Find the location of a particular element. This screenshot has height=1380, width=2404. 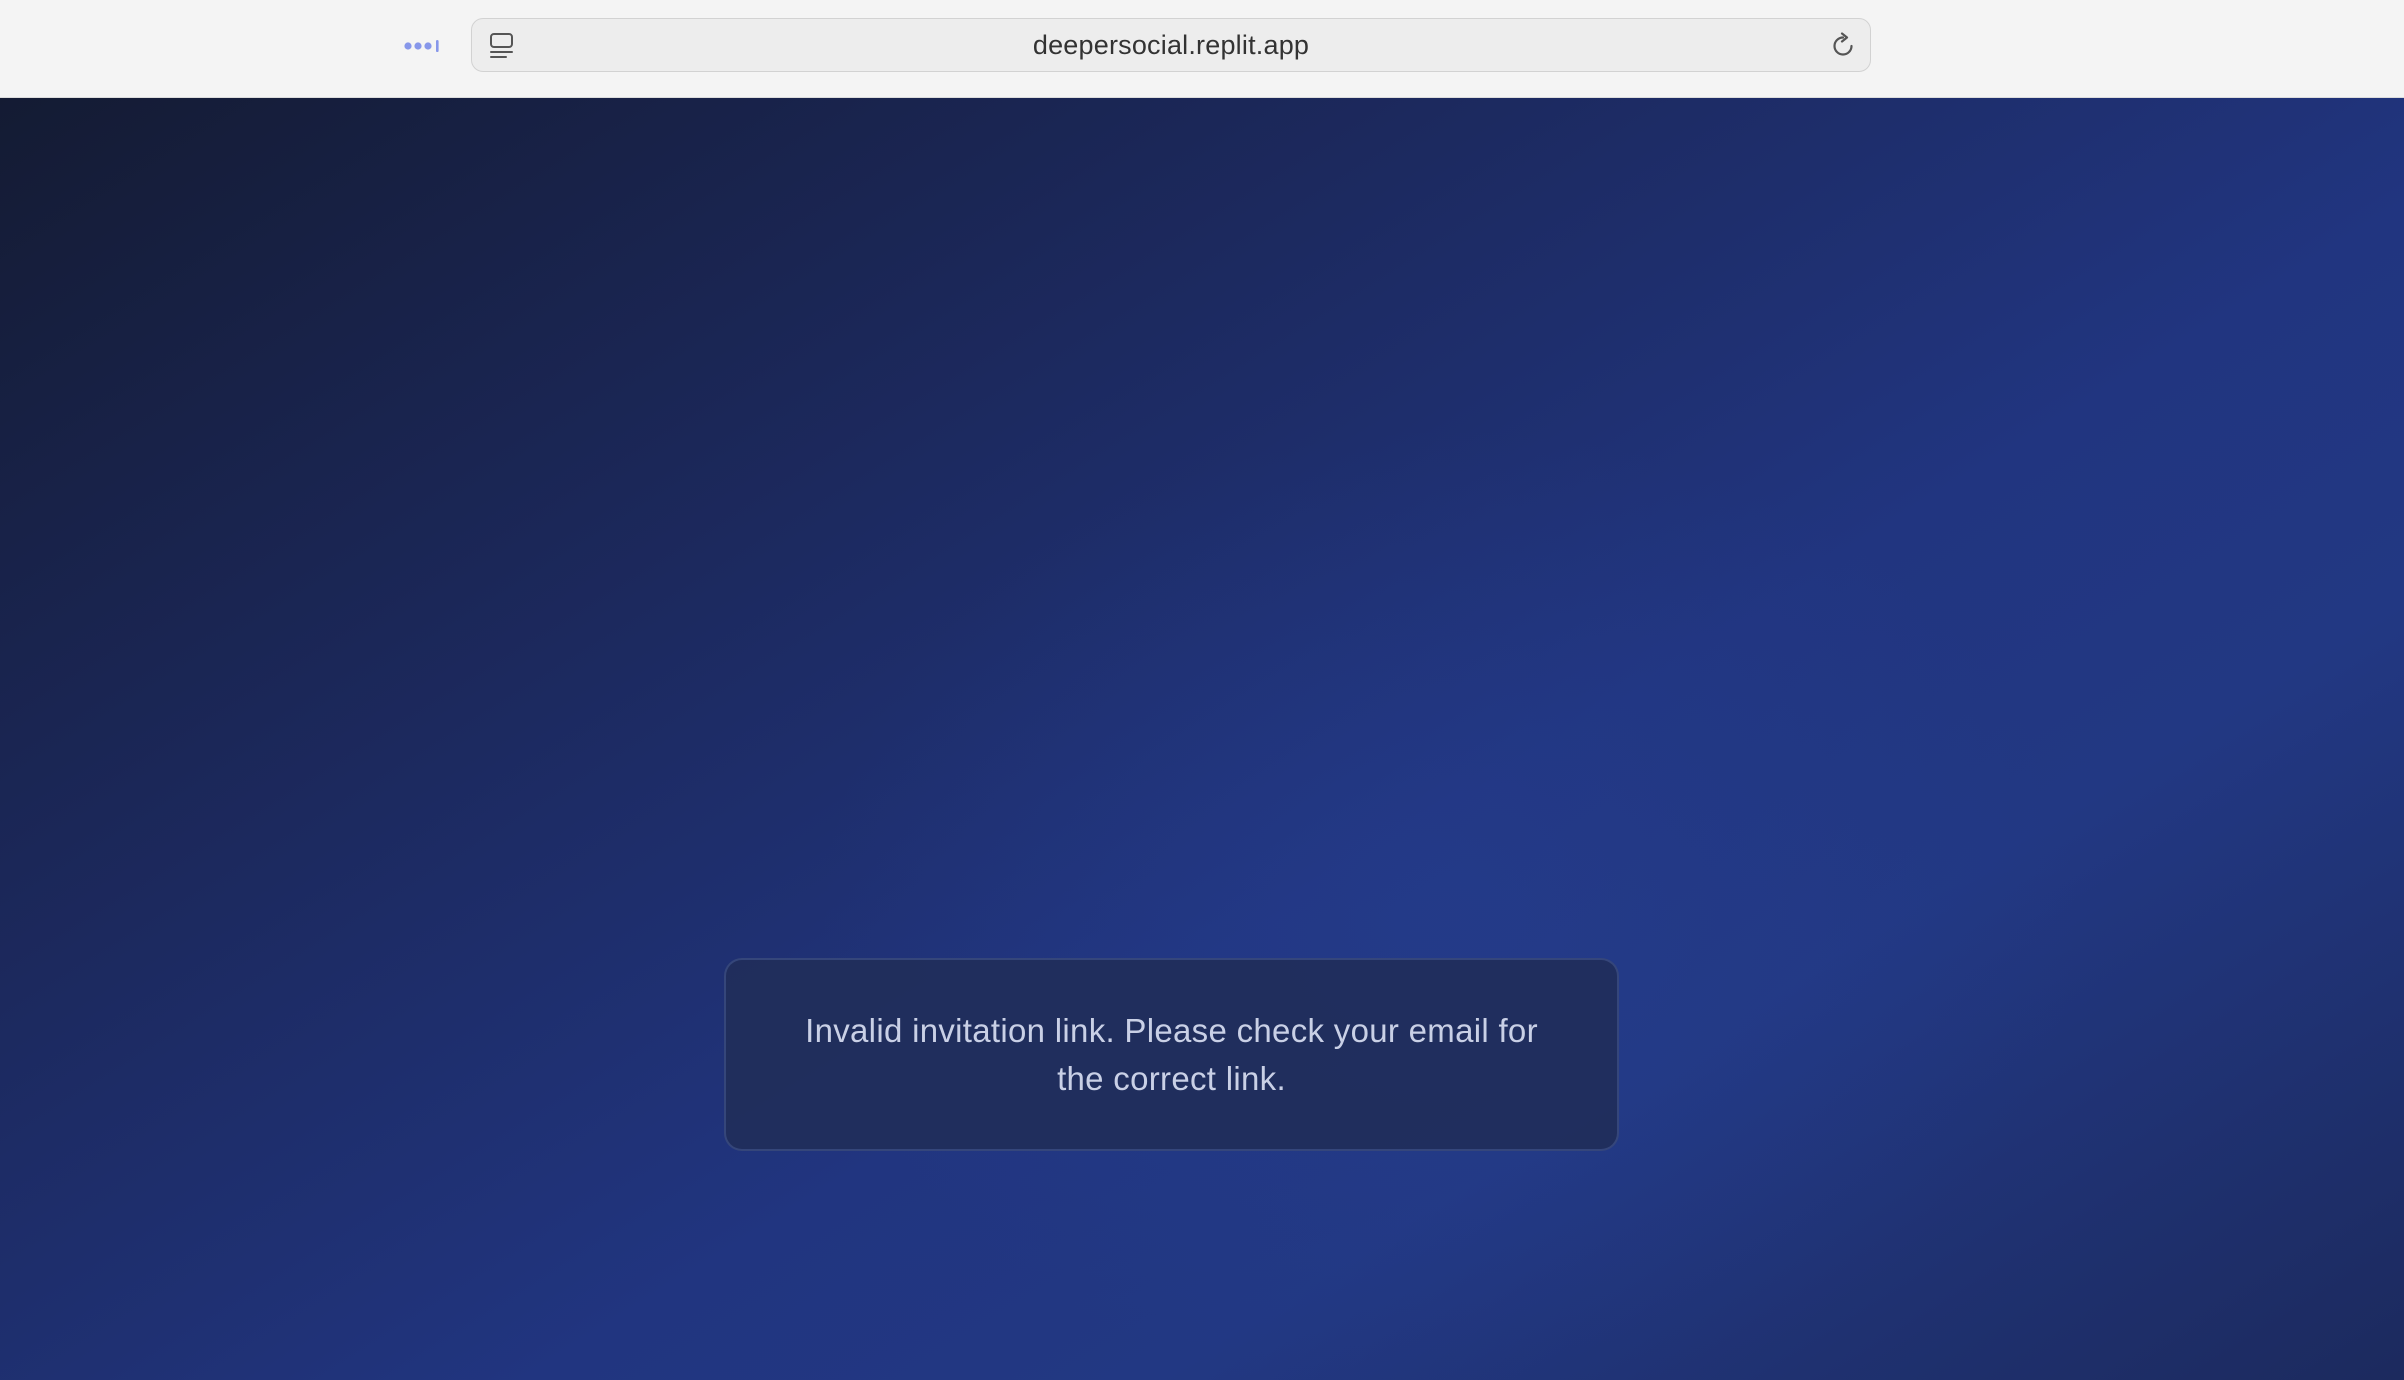

reload-icon is located at coordinates (1843, 44).